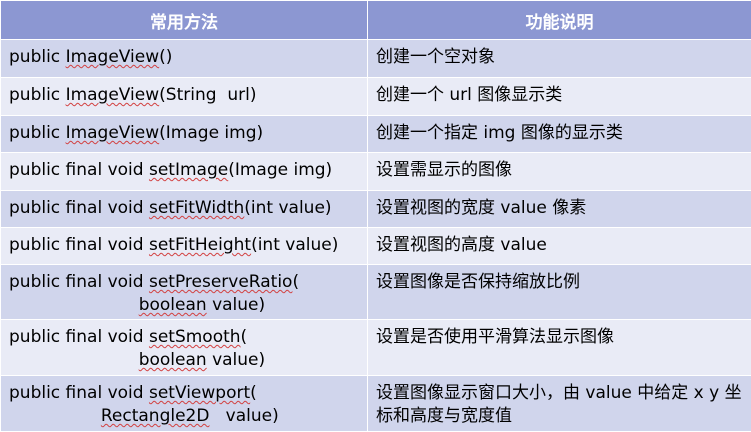 The width and height of the screenshot is (751, 432). What do you see at coordinates (559, 20) in the screenshot?
I see `header-description: 功能说明` at bounding box center [559, 20].